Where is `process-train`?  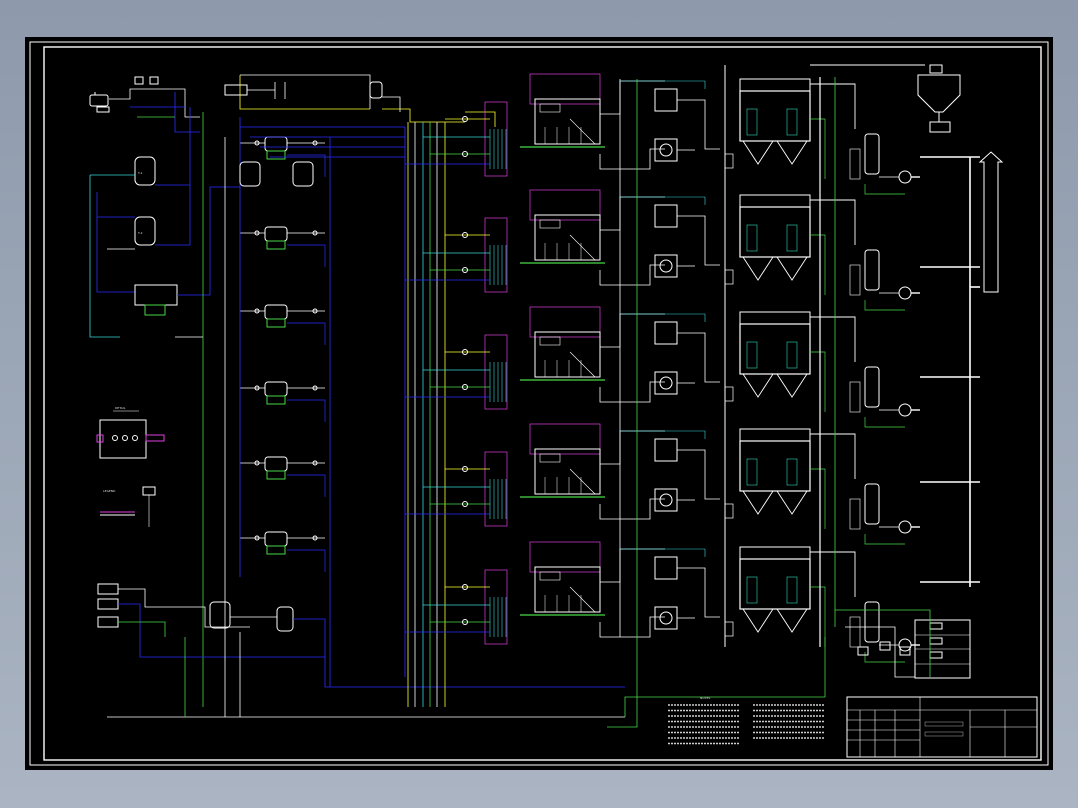
process-train is located at coordinates (662, 367).